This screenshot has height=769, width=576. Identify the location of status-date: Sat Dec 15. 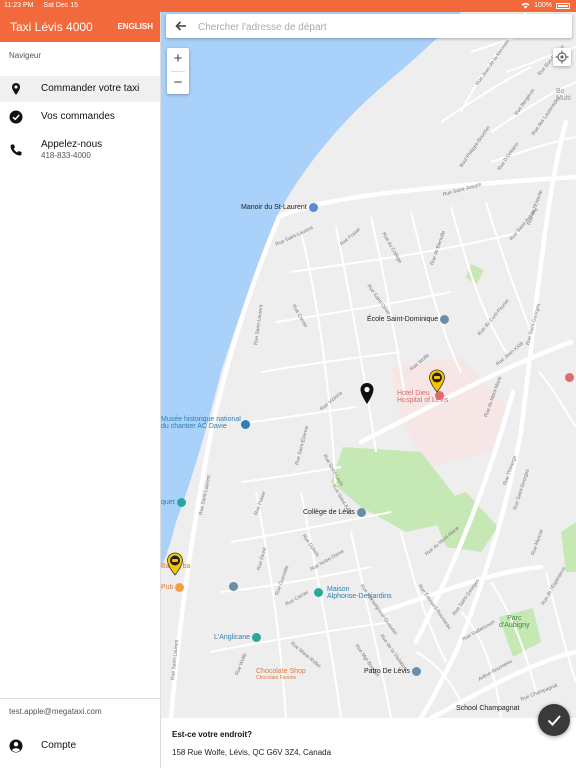
(61, 5).